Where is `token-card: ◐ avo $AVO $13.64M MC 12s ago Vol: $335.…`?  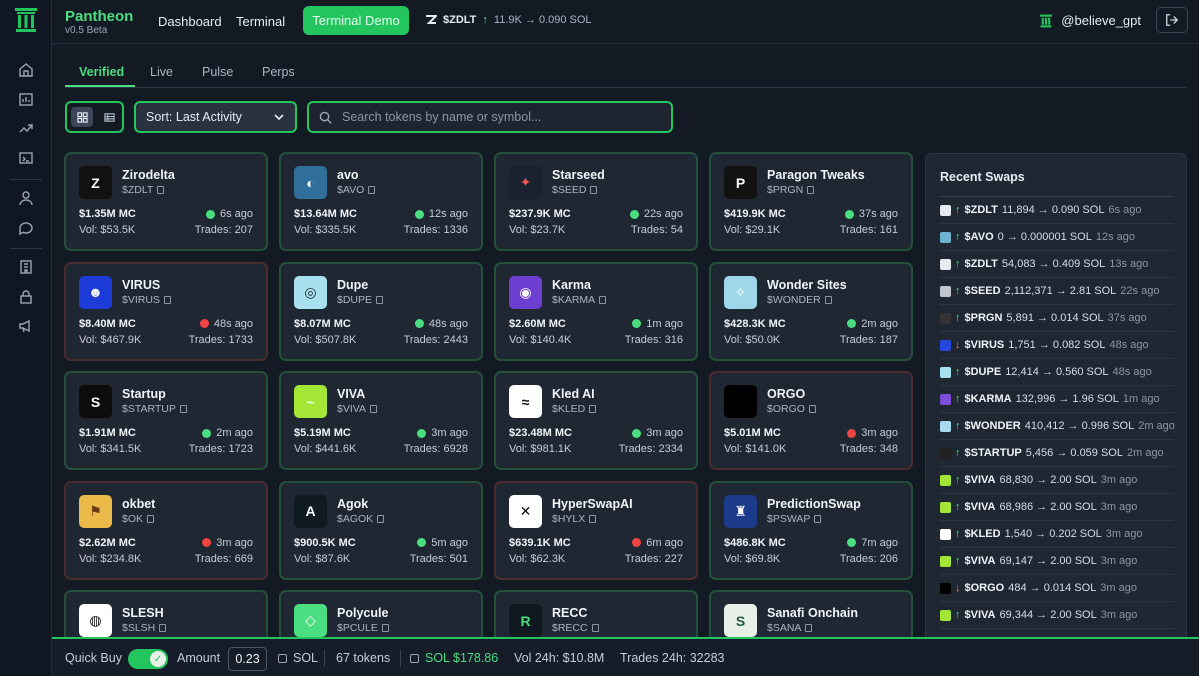 token-card: ◐ avo $AVO $13.64M MC 12s ago Vol: $335.… is located at coordinates (381, 201).